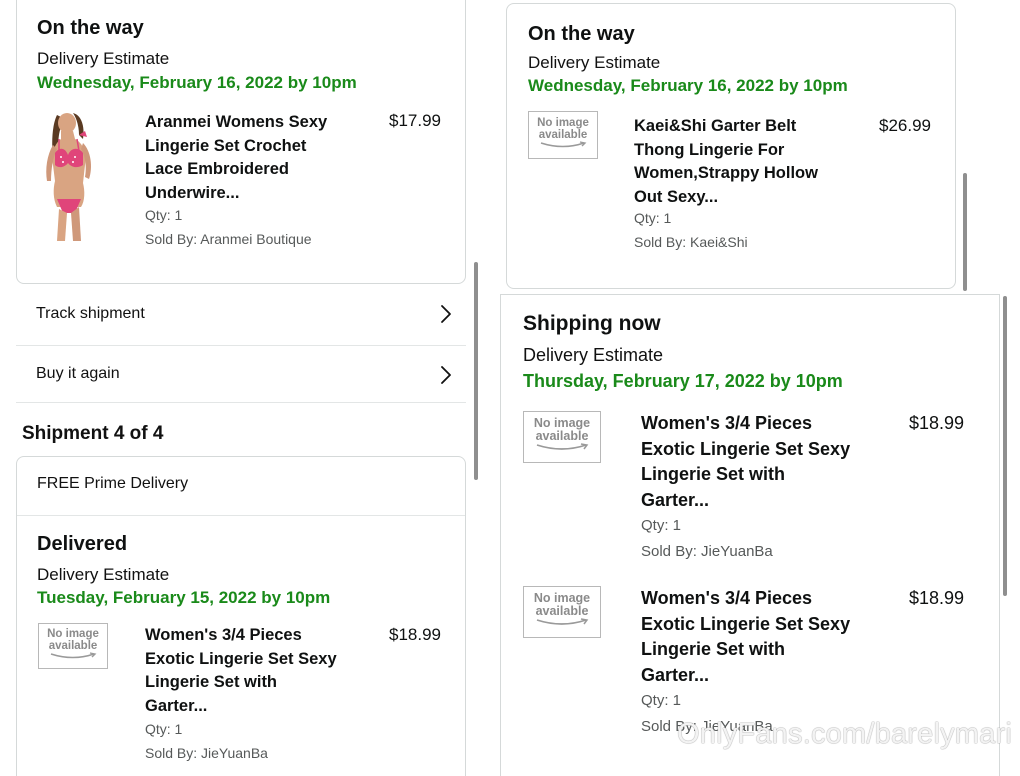  What do you see at coordinates (226, 145) in the screenshot?
I see `item-title-line: Lingerie Set Crochet` at bounding box center [226, 145].